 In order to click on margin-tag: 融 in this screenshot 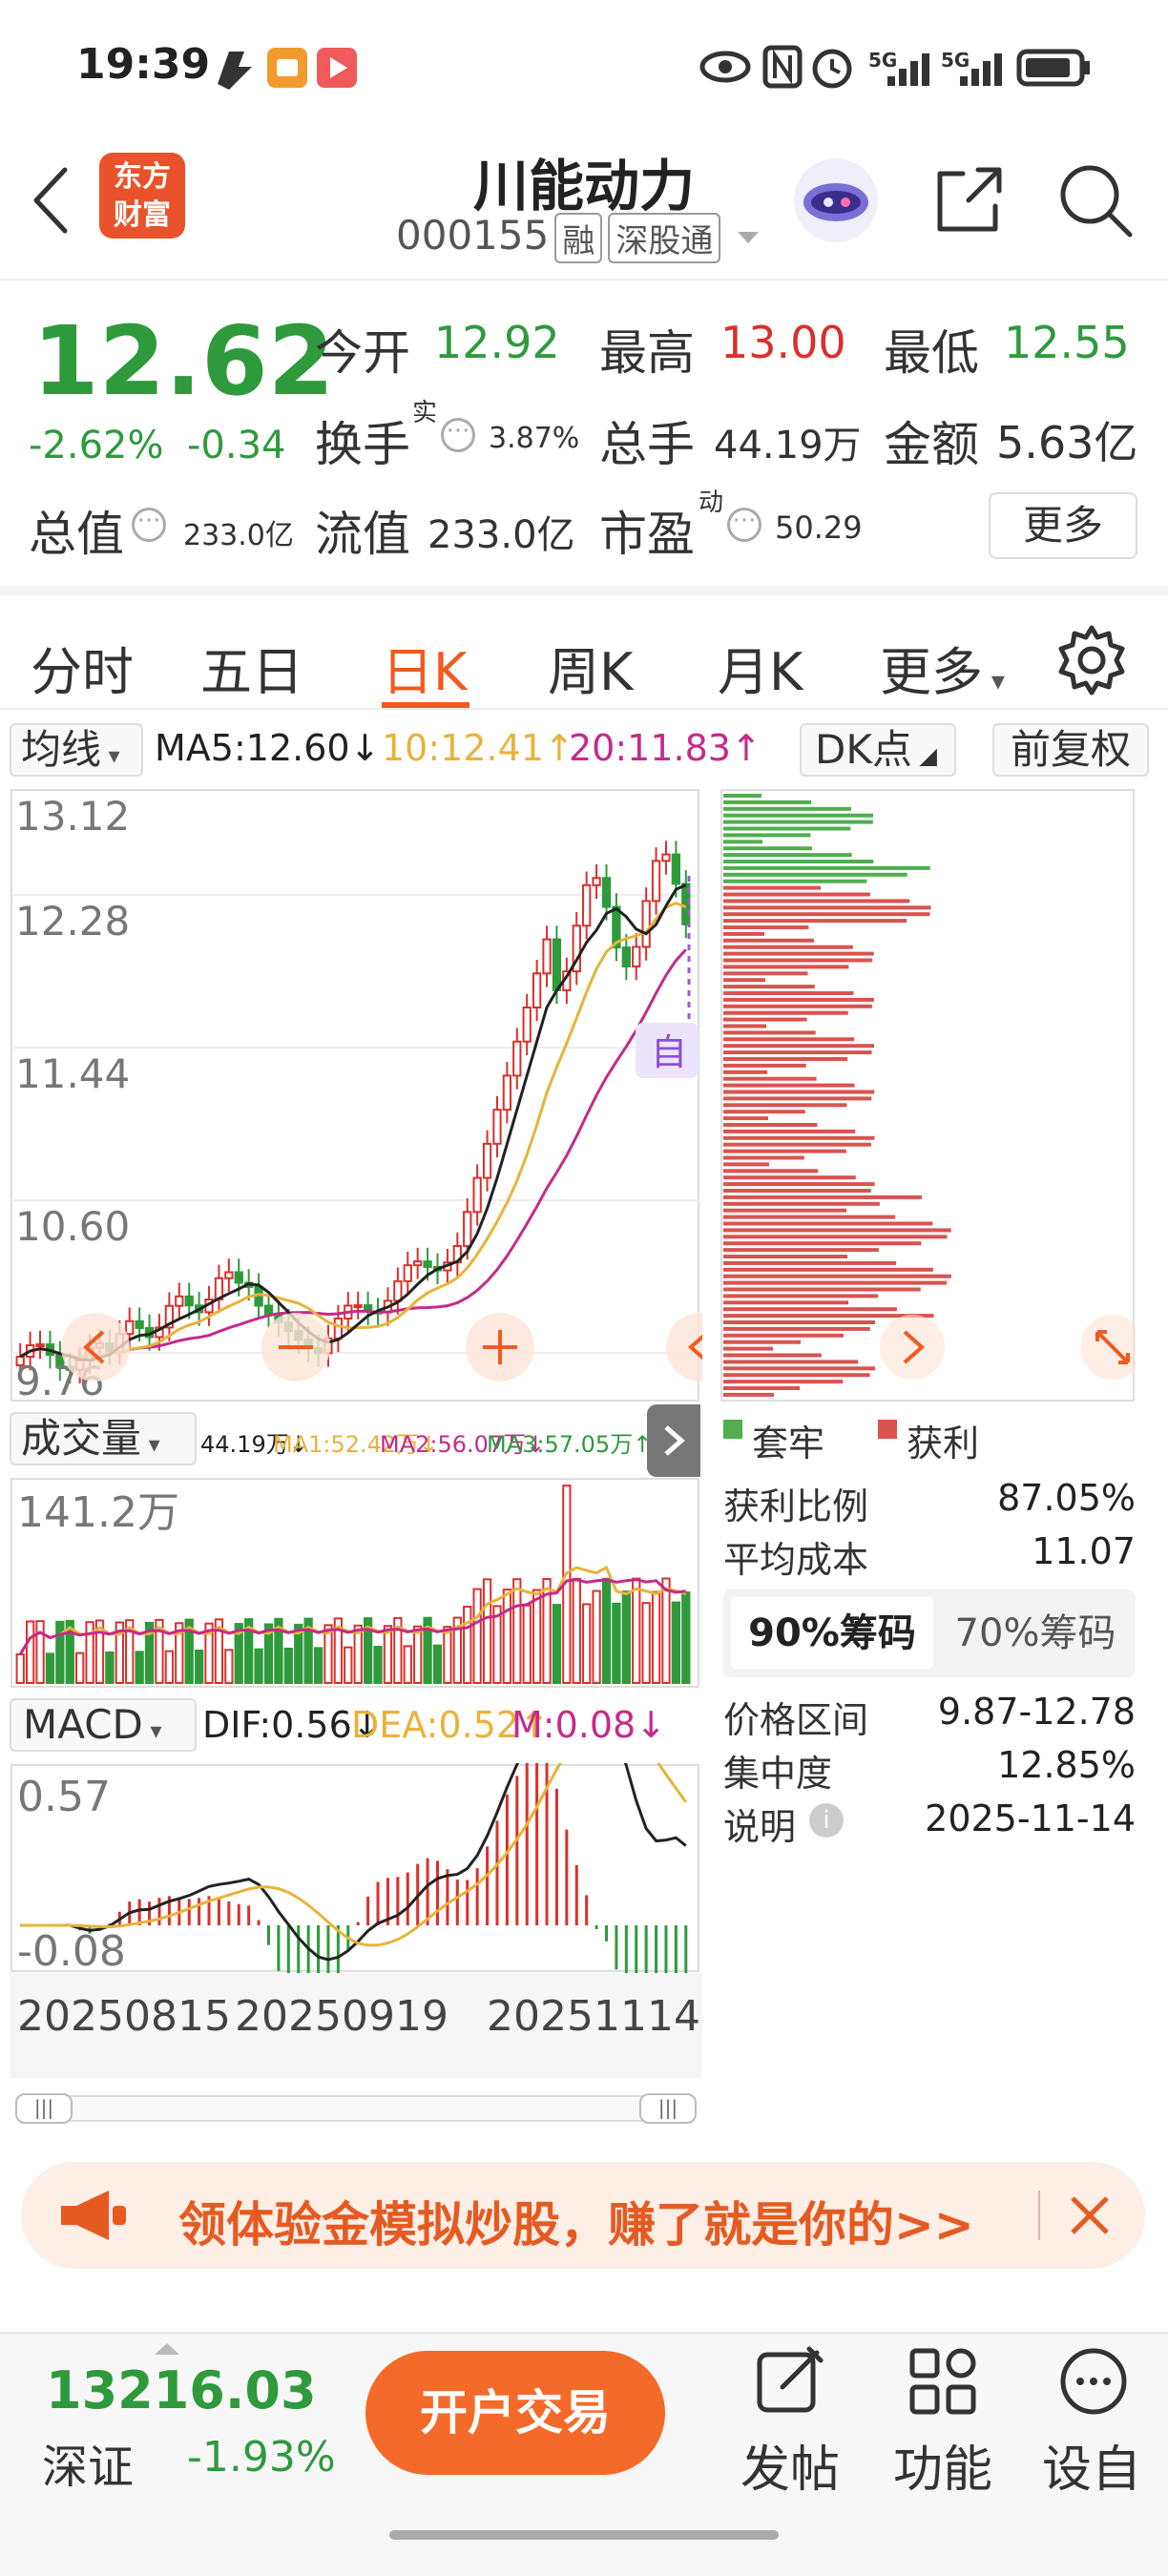, I will do `click(578, 238)`.